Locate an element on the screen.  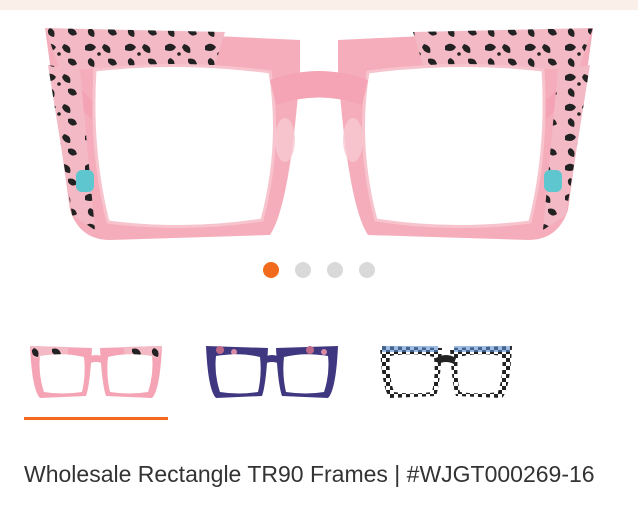
variant-thumbnails is located at coordinates (284, 370).